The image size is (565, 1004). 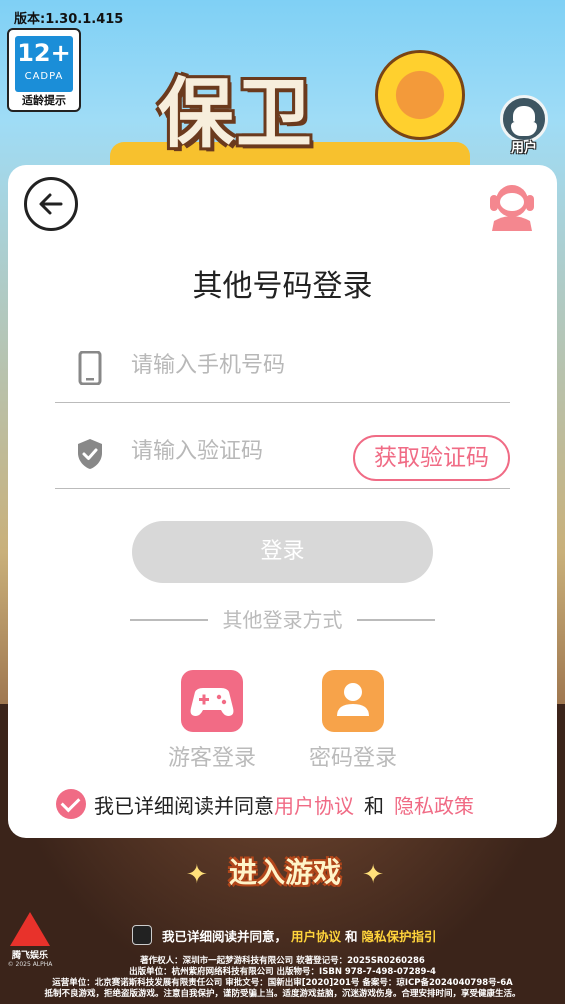 What do you see at coordinates (282, 286) in the screenshot?
I see `login-title: 其他号码登录` at bounding box center [282, 286].